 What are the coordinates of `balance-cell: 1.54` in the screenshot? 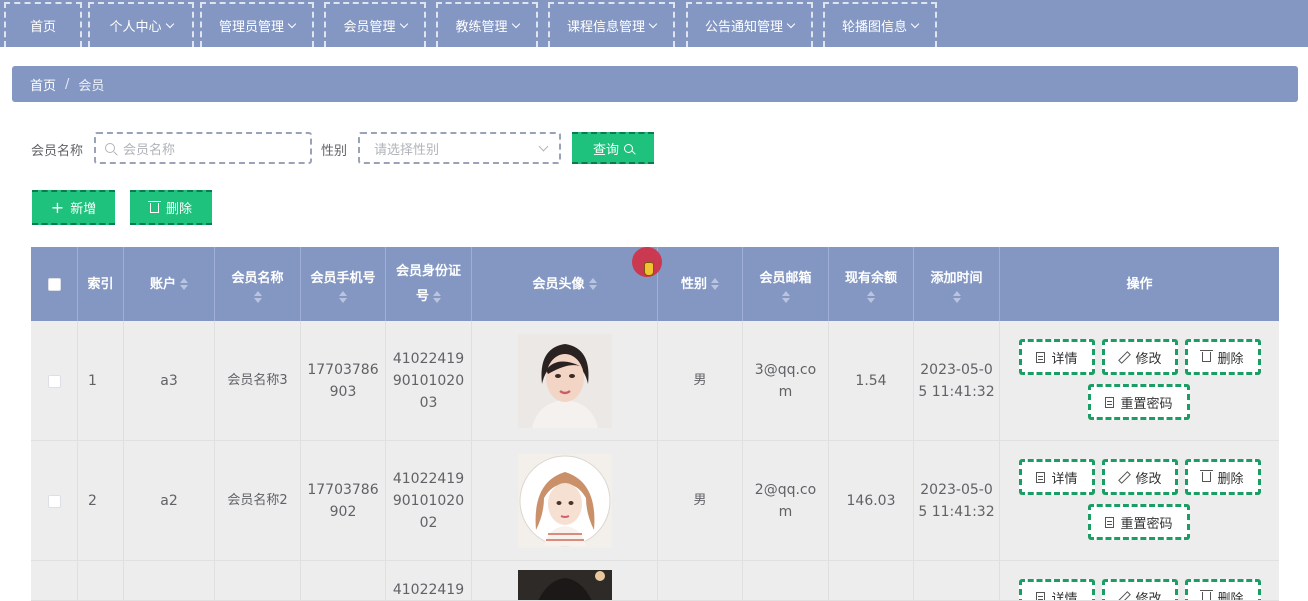 It's located at (871, 381).